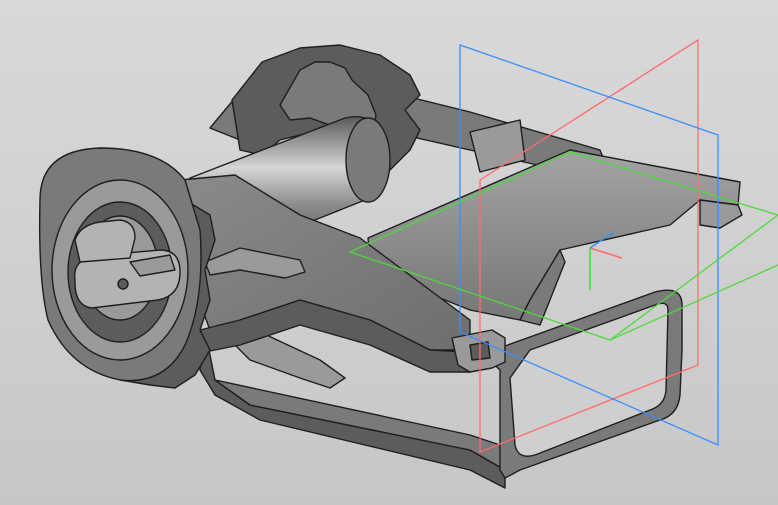 Image resolution: width=778 pixels, height=505 pixels. I want to click on pawl-bracket, so click(478, 351).